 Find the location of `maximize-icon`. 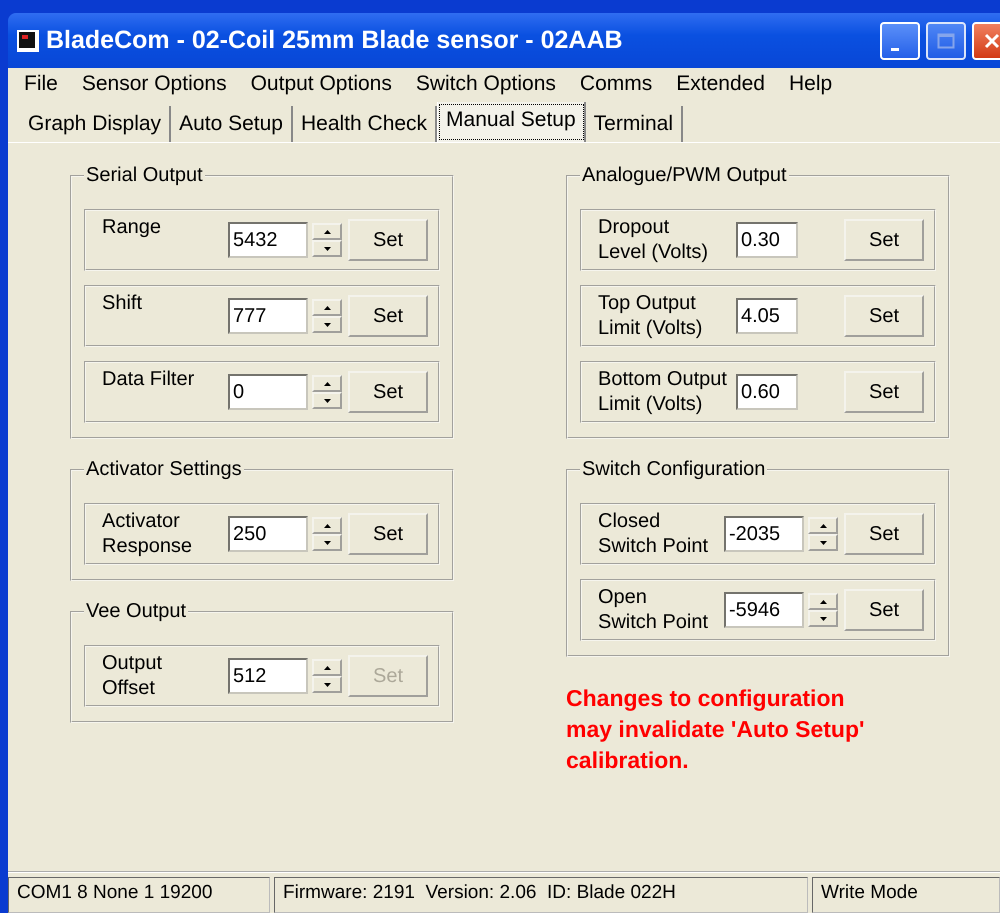

maximize-icon is located at coordinates (946, 40).